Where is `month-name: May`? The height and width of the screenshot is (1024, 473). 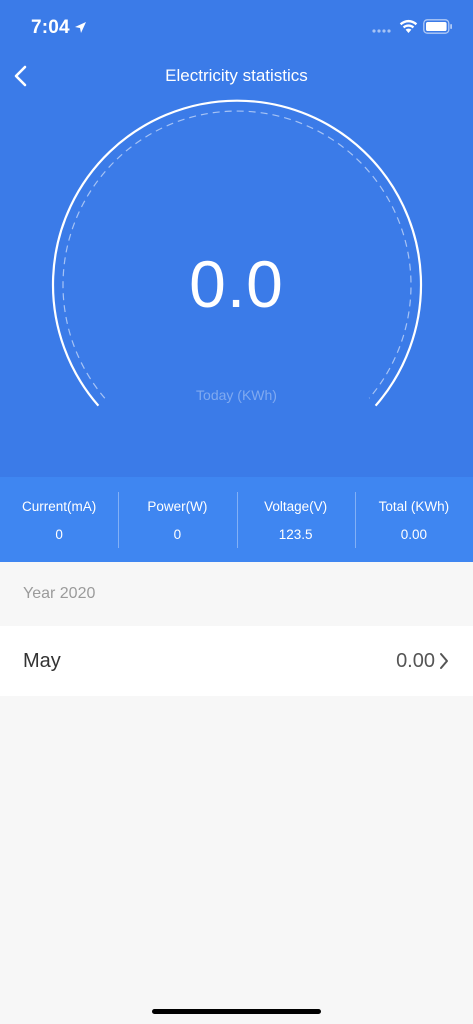 month-name: May is located at coordinates (42, 661).